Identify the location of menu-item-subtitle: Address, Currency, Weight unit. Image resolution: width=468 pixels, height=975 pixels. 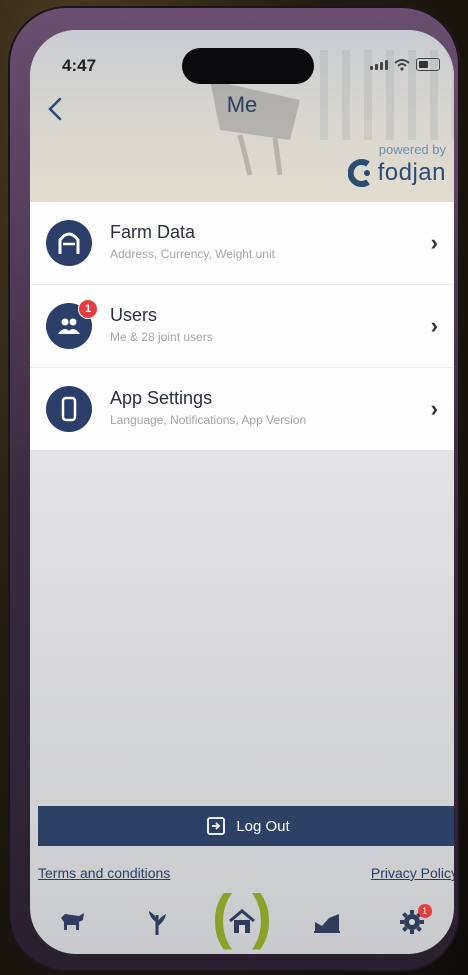
(192, 254).